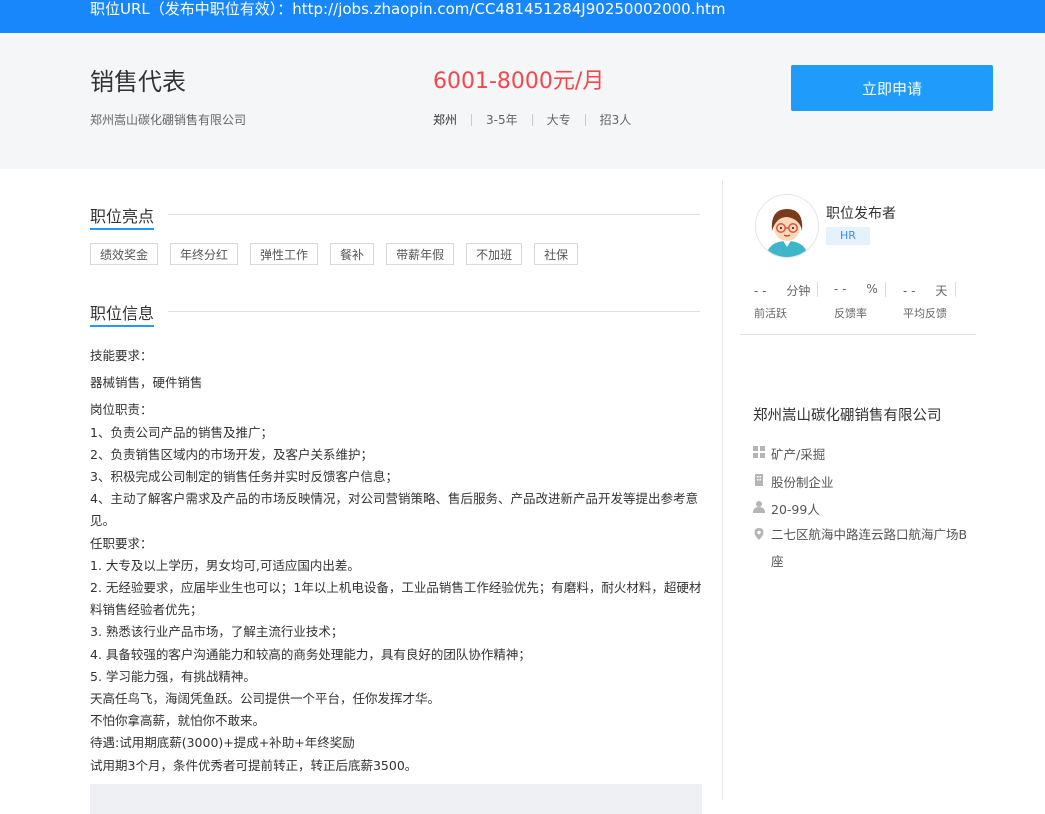 This screenshot has height=814, width=1045. I want to click on highlights-title: 职位亮点, so click(122, 216).